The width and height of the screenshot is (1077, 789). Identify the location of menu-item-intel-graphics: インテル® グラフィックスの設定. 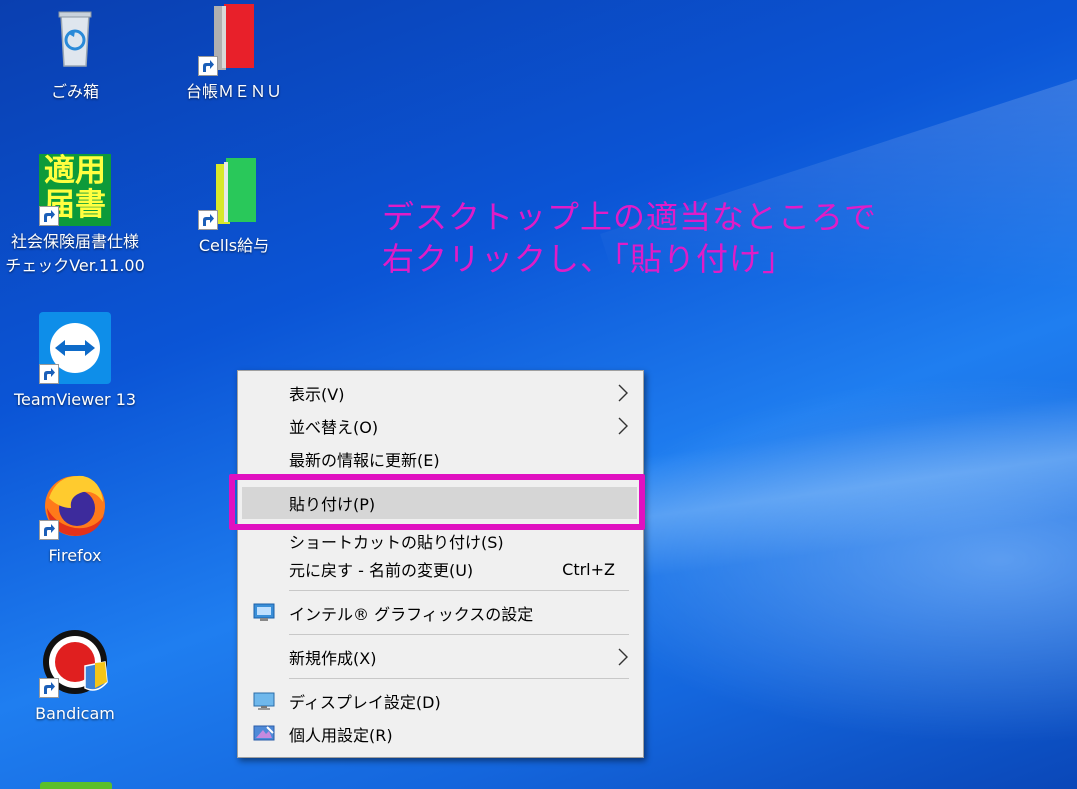
(440, 613).